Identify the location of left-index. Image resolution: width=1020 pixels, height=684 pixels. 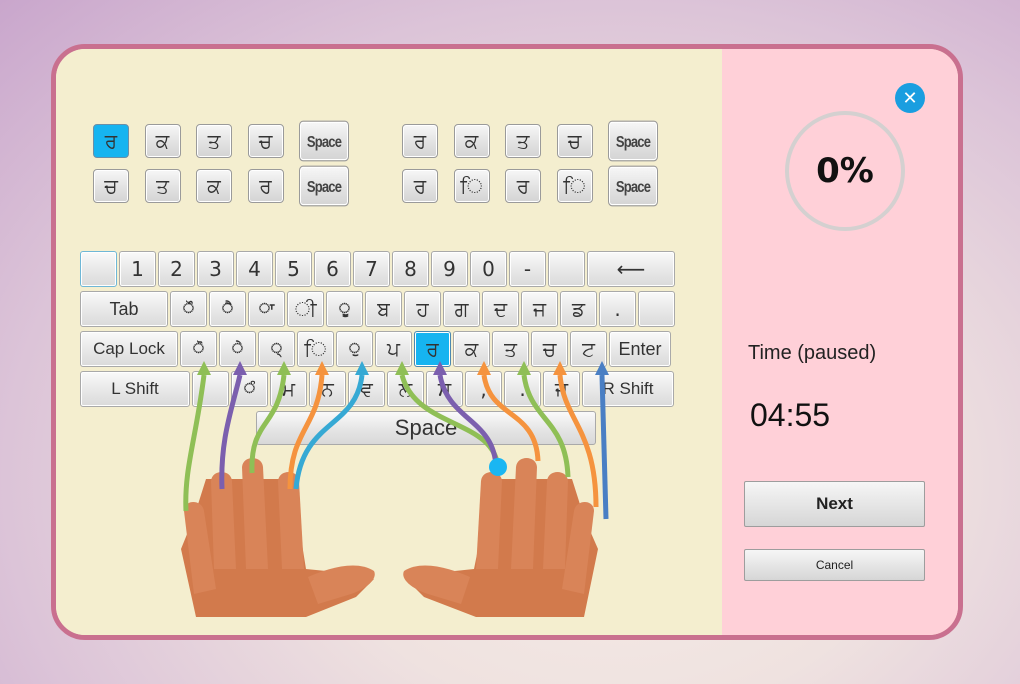
(291, 520).